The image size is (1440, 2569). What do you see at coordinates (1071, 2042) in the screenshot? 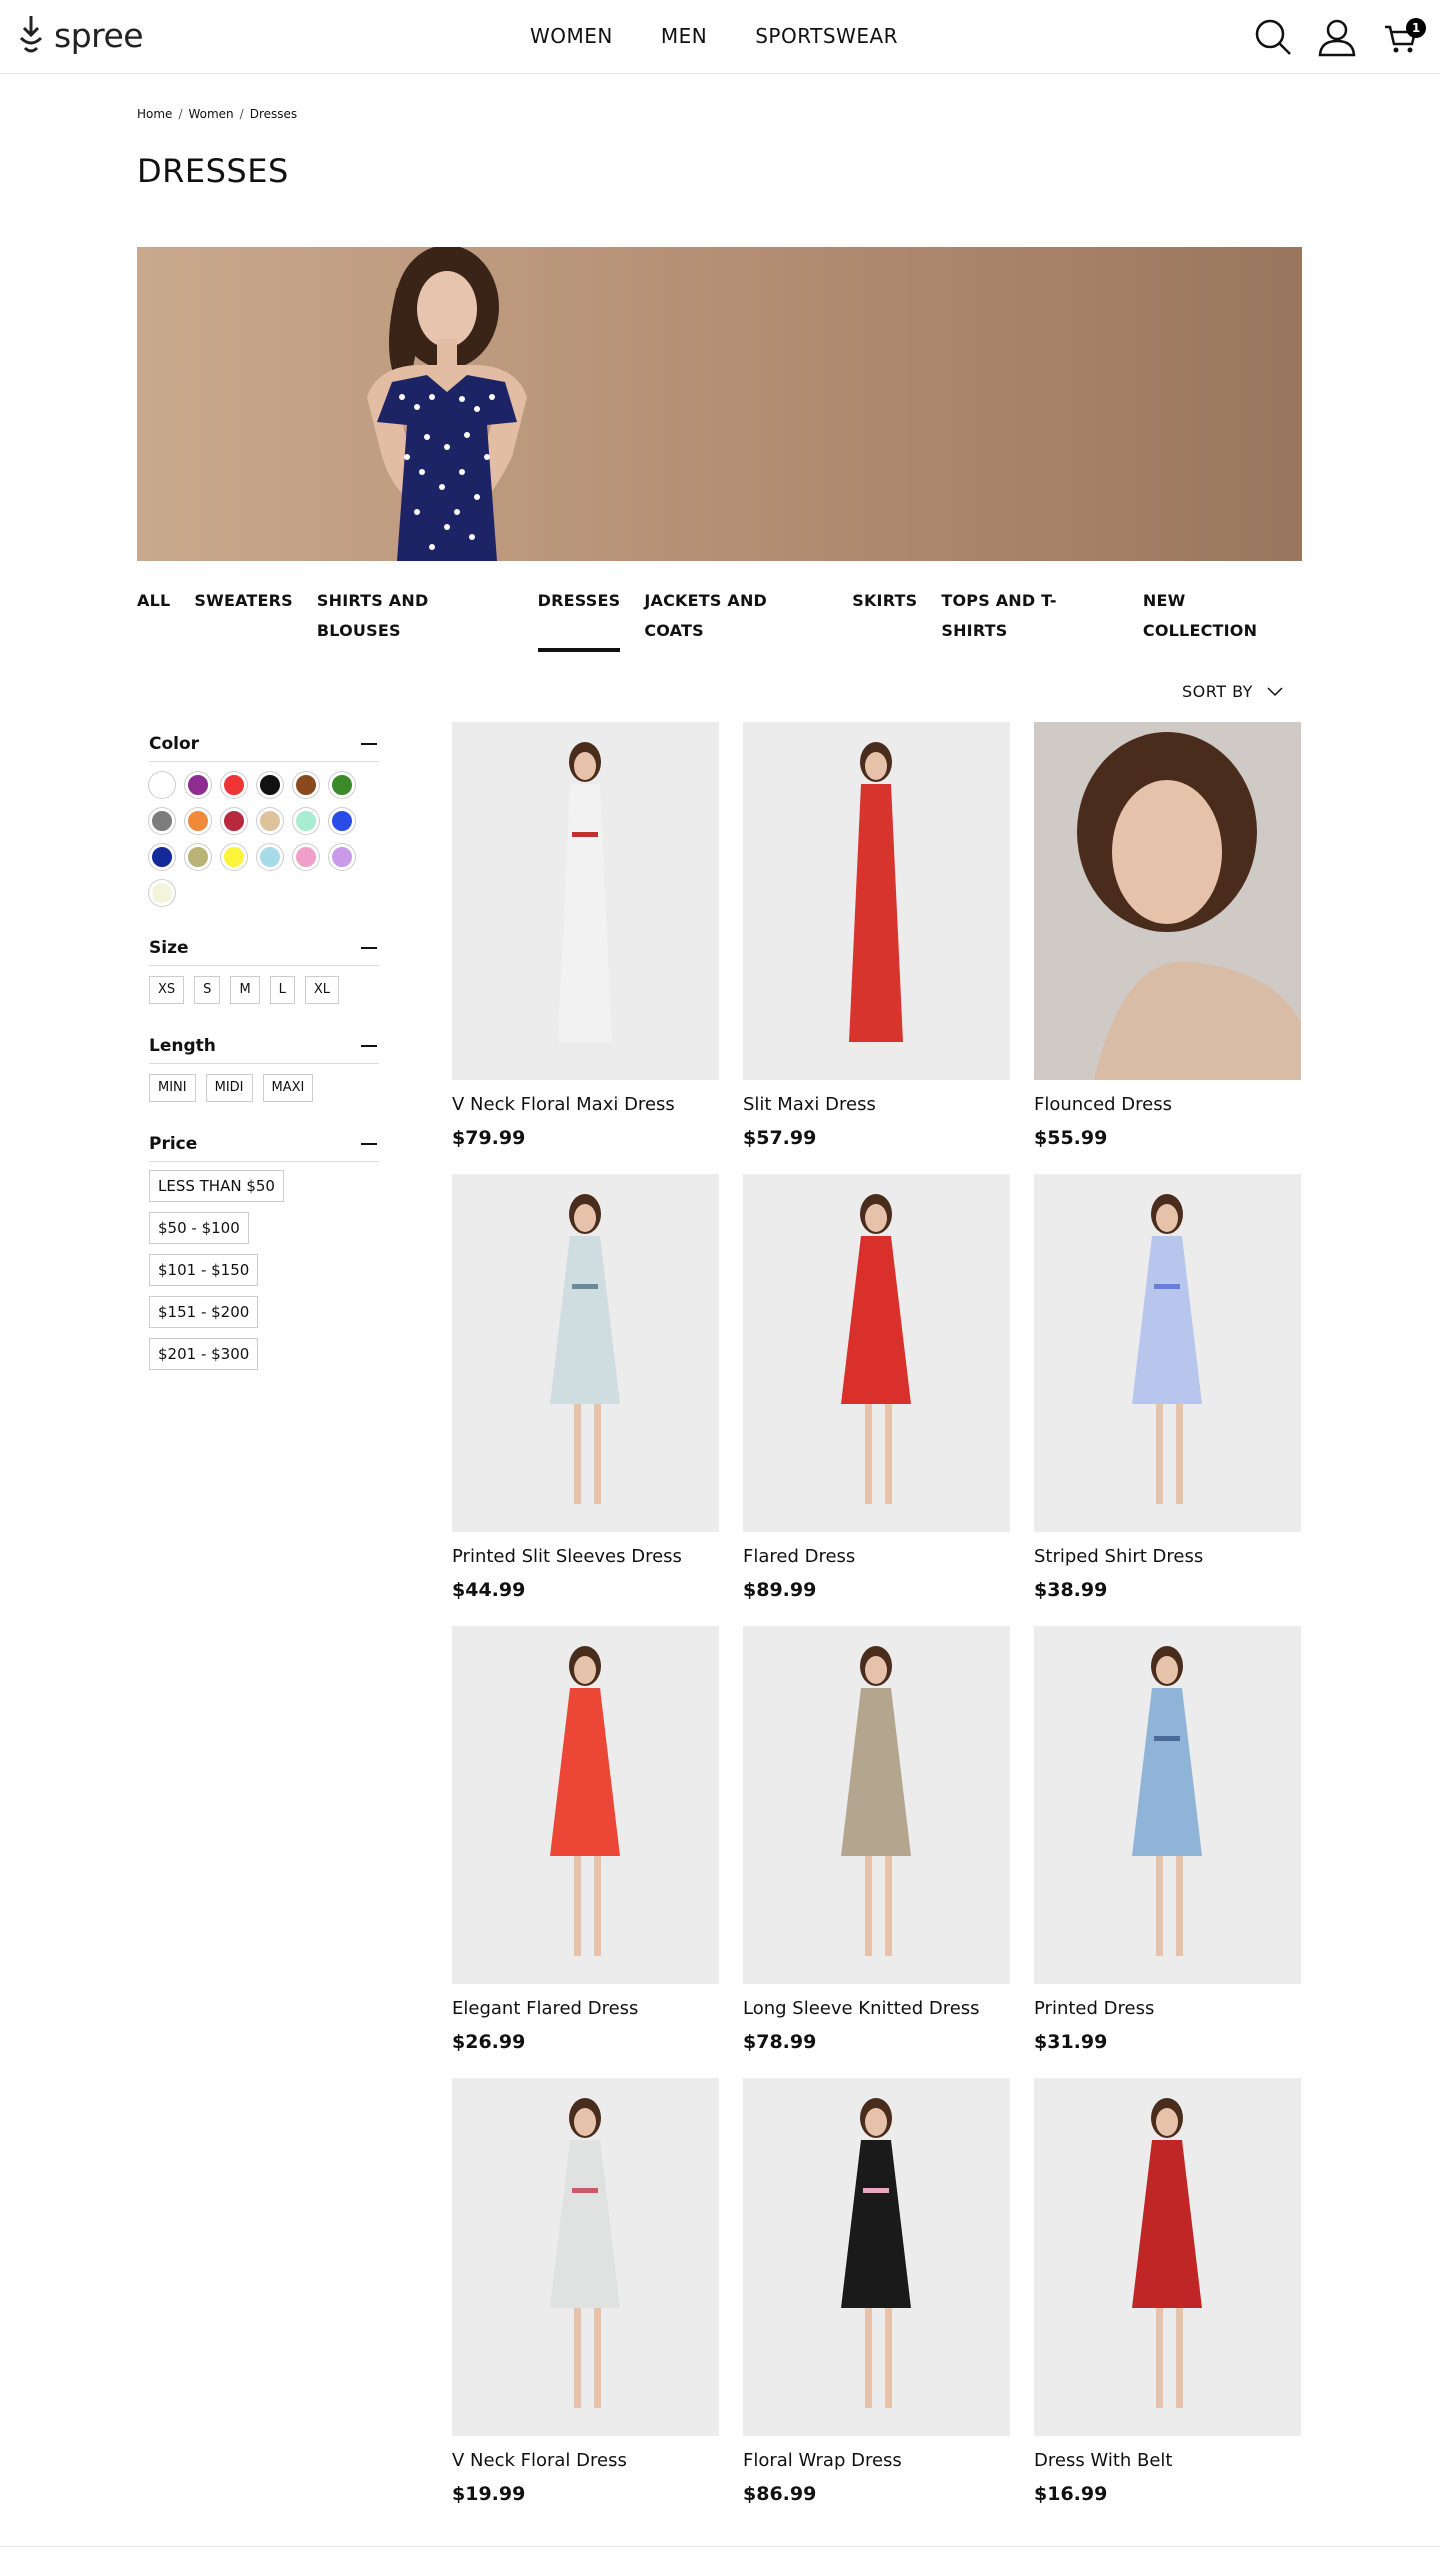
I see `product-price: $31.99` at bounding box center [1071, 2042].